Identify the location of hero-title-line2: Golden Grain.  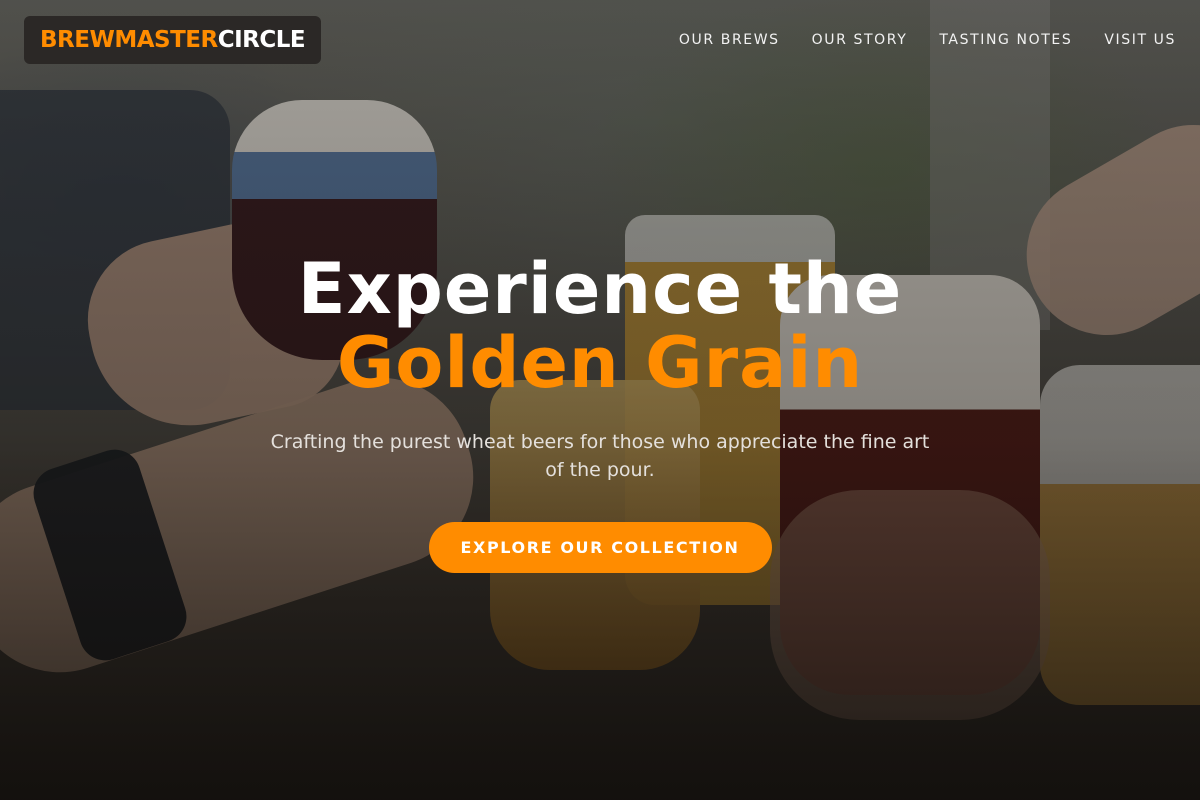
(600, 363).